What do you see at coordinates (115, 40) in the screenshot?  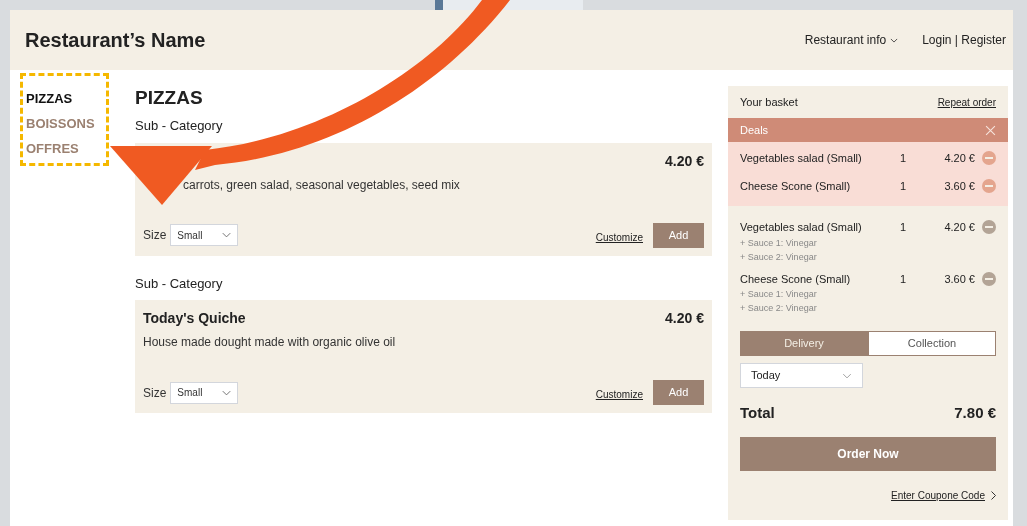 I see `restaurant-name: Restaurant’s Name` at bounding box center [115, 40].